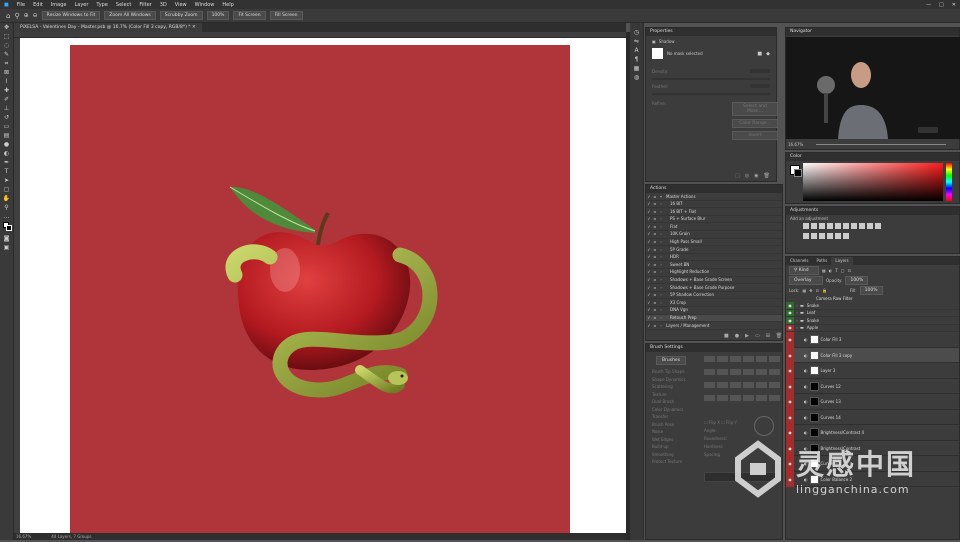 Image resolution: width=960 pixels, height=542 pixels. Describe the element at coordinates (26, 15) in the screenshot. I see `zoom-in-icon: ⊕` at that location.